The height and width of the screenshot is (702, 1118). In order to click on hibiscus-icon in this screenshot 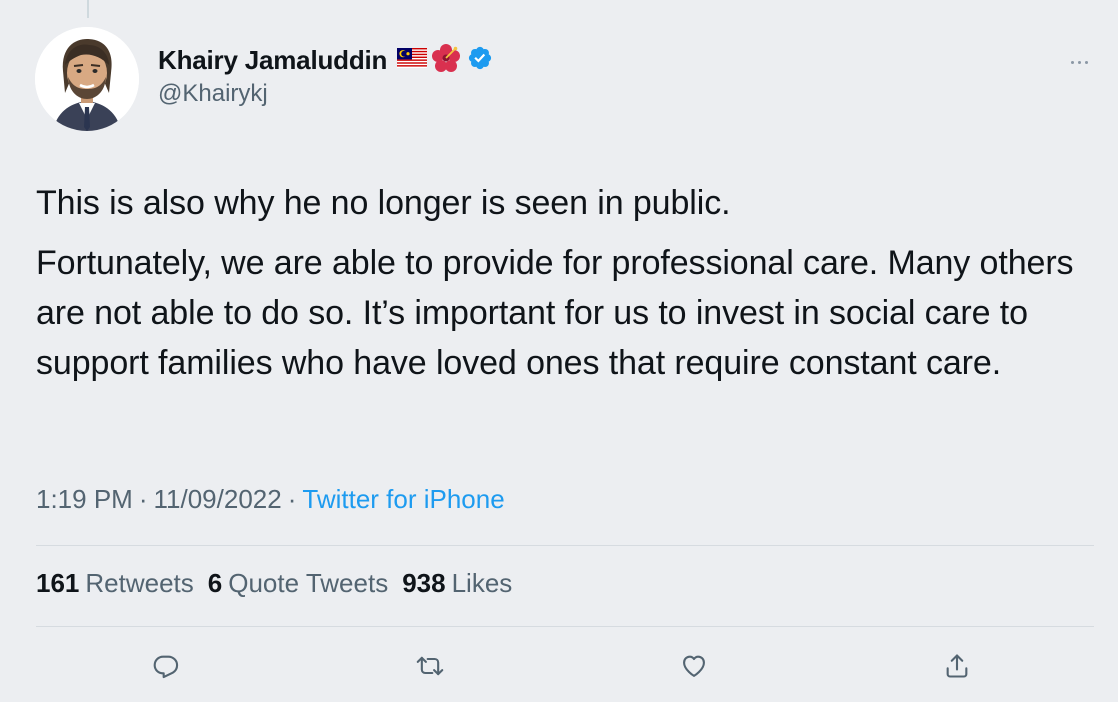, I will do `click(446, 60)`.